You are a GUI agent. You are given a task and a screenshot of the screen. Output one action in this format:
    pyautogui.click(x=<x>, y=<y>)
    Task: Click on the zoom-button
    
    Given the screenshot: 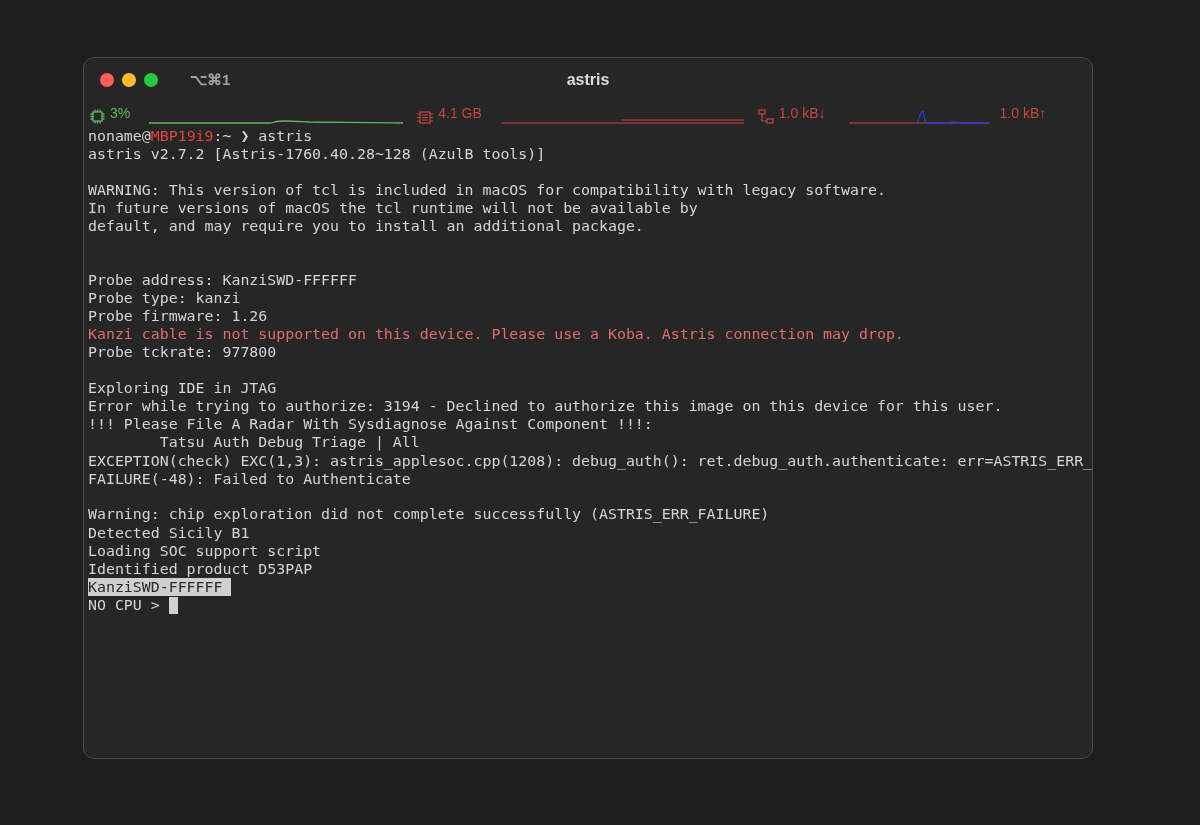 What is the action you would take?
    pyautogui.click(x=151, y=80)
    